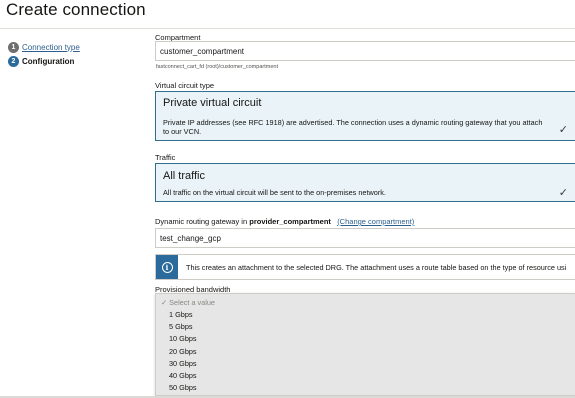  What do you see at coordinates (190, 238) in the screenshot?
I see `drg-value: test_change_gcp` at bounding box center [190, 238].